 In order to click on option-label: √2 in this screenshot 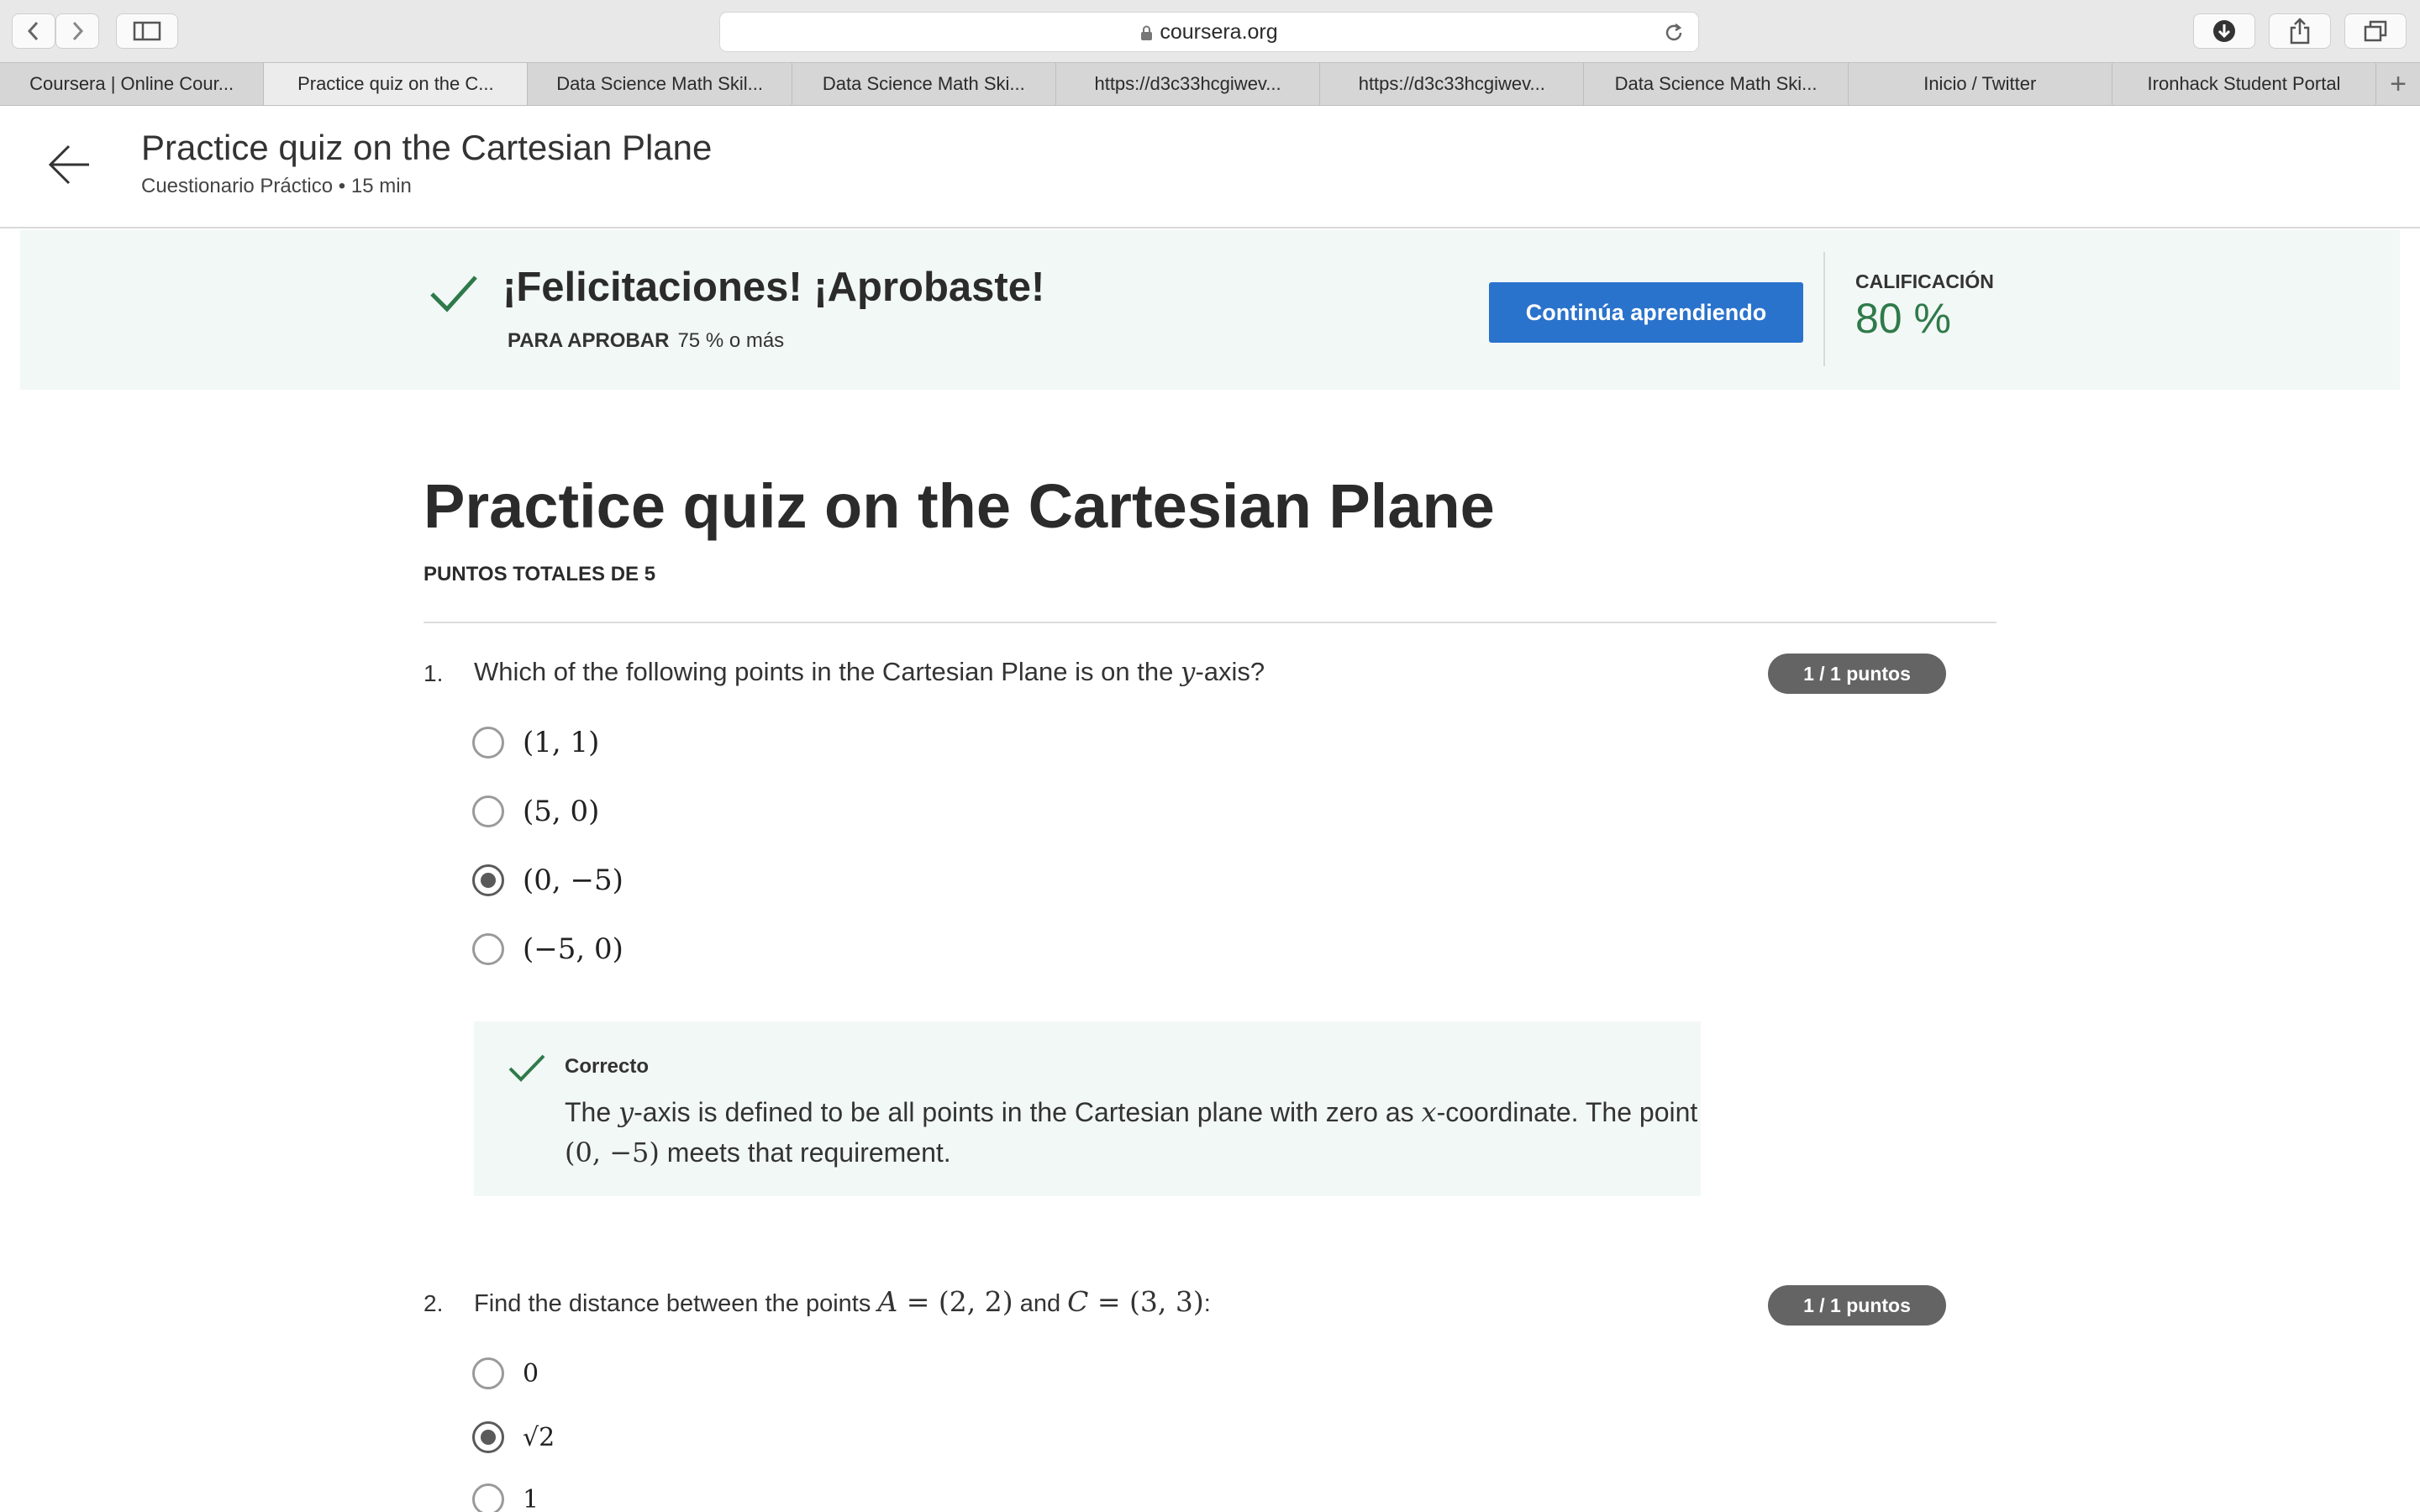, I will do `click(539, 1437)`.